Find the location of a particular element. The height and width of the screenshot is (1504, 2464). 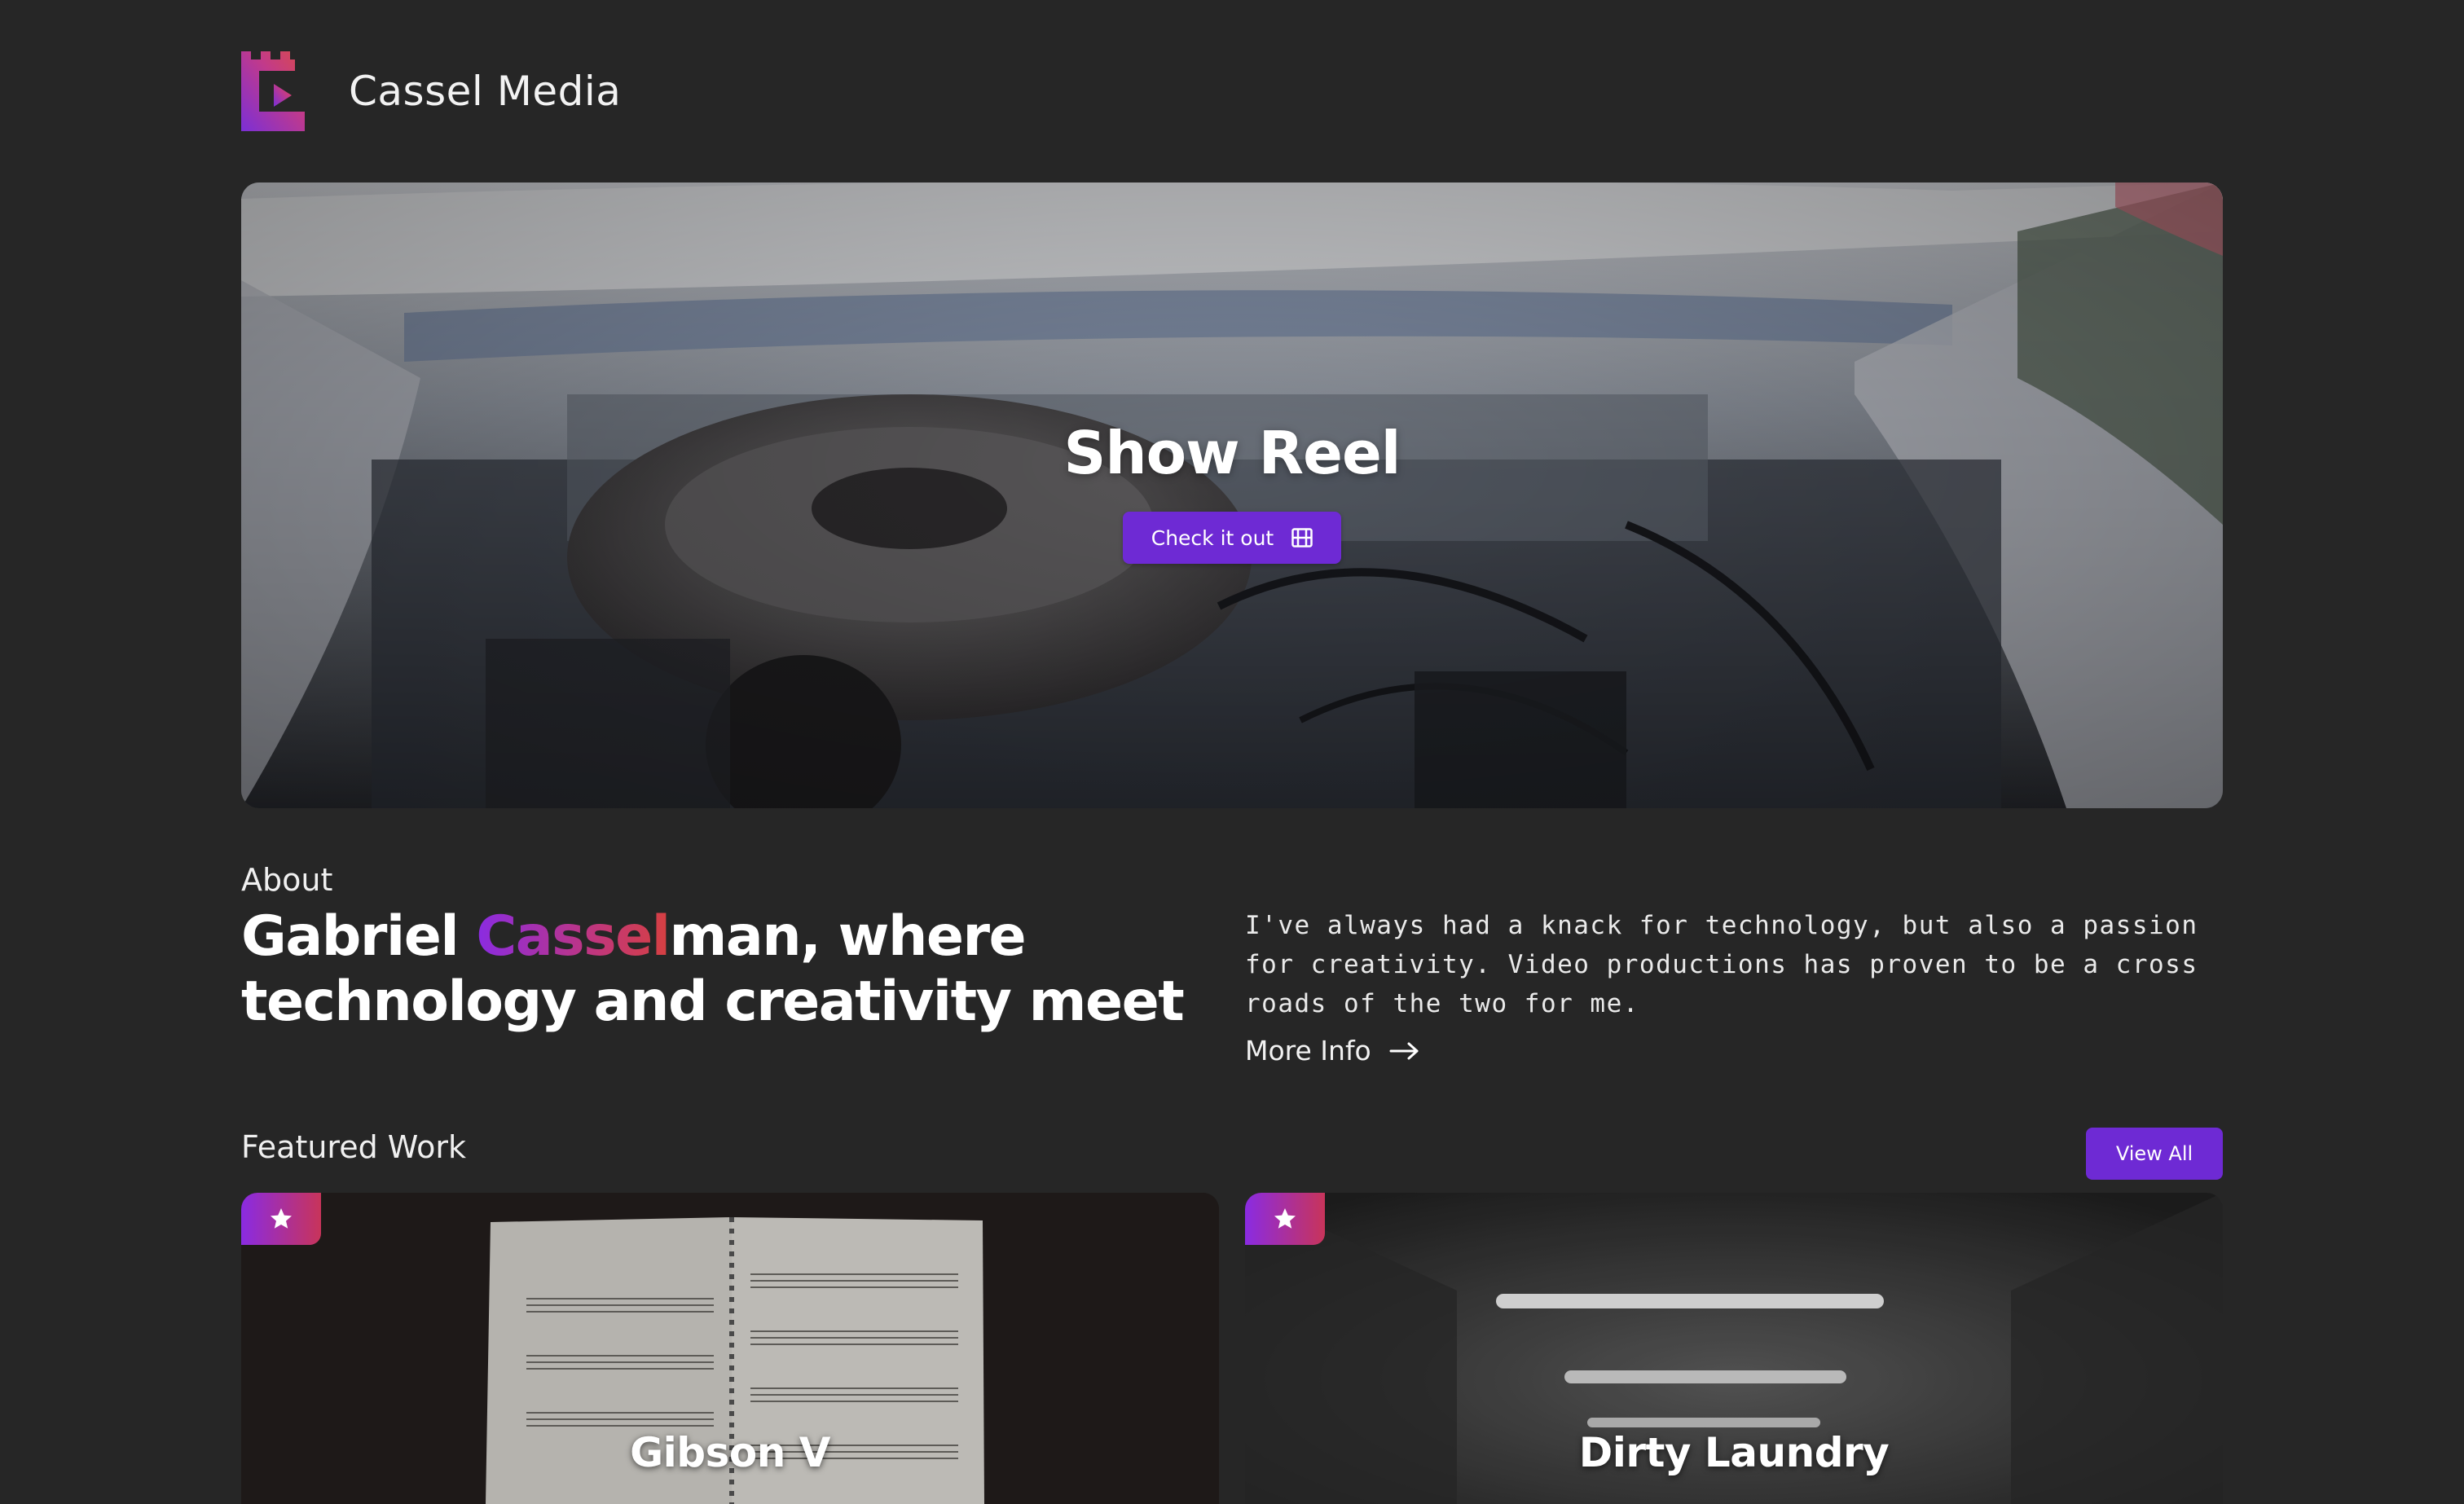

site-header: Cassel Media is located at coordinates (431, 92).